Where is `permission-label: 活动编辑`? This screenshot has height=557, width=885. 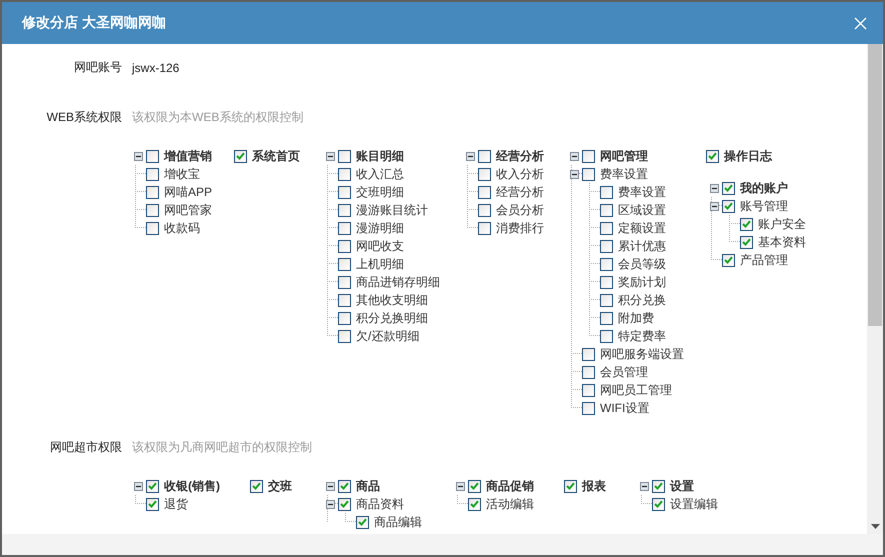
permission-label: 活动编辑 is located at coordinates (510, 504).